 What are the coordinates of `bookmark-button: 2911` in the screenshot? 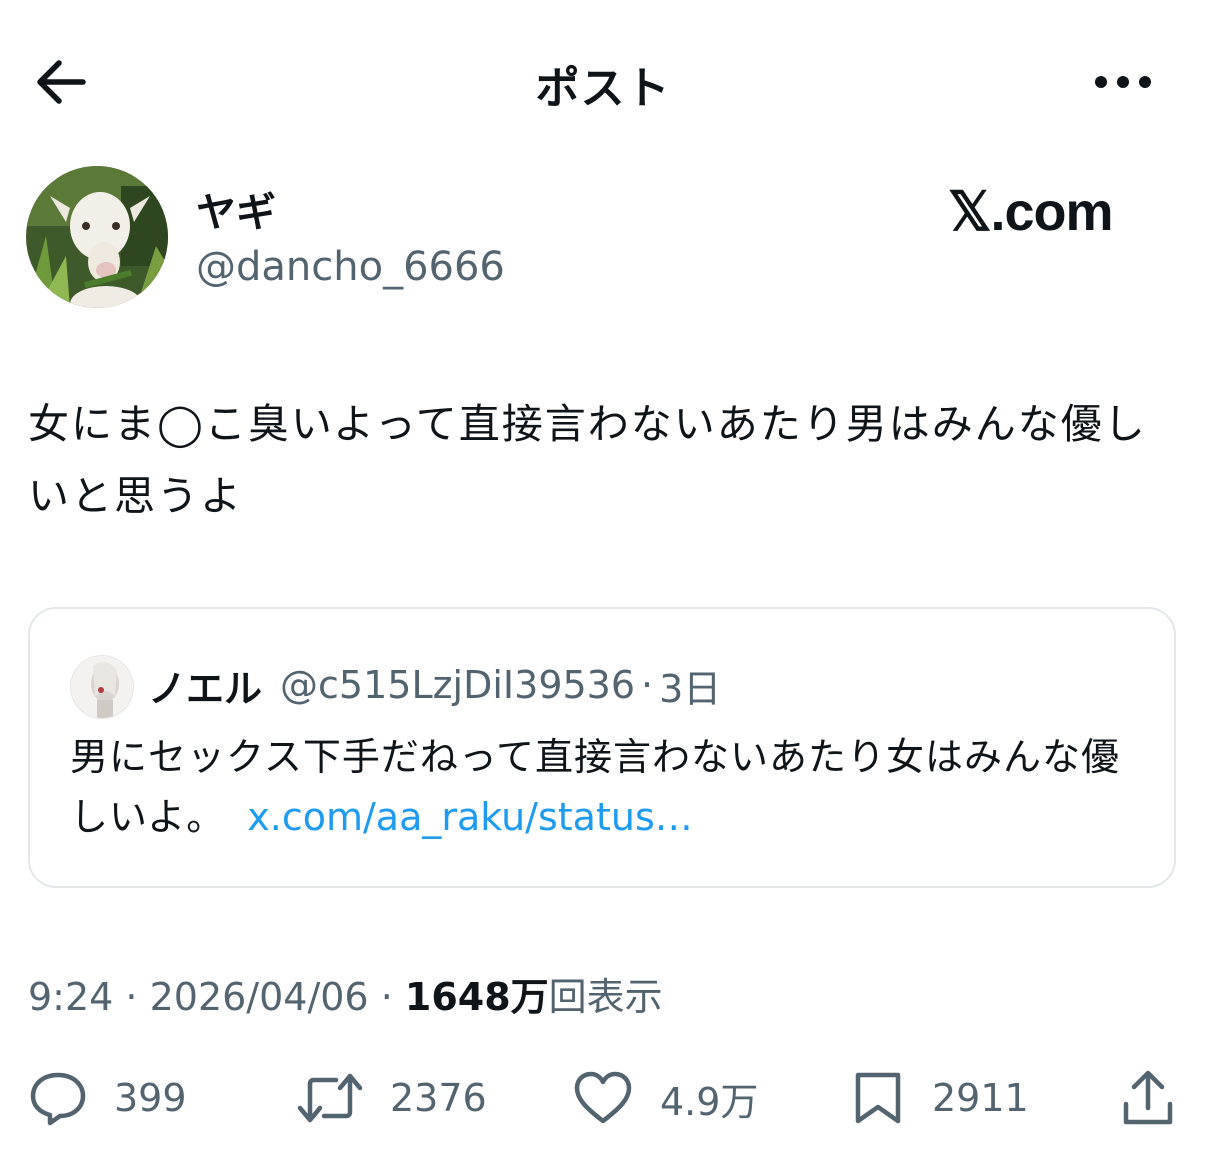 It's located at (939, 1098).